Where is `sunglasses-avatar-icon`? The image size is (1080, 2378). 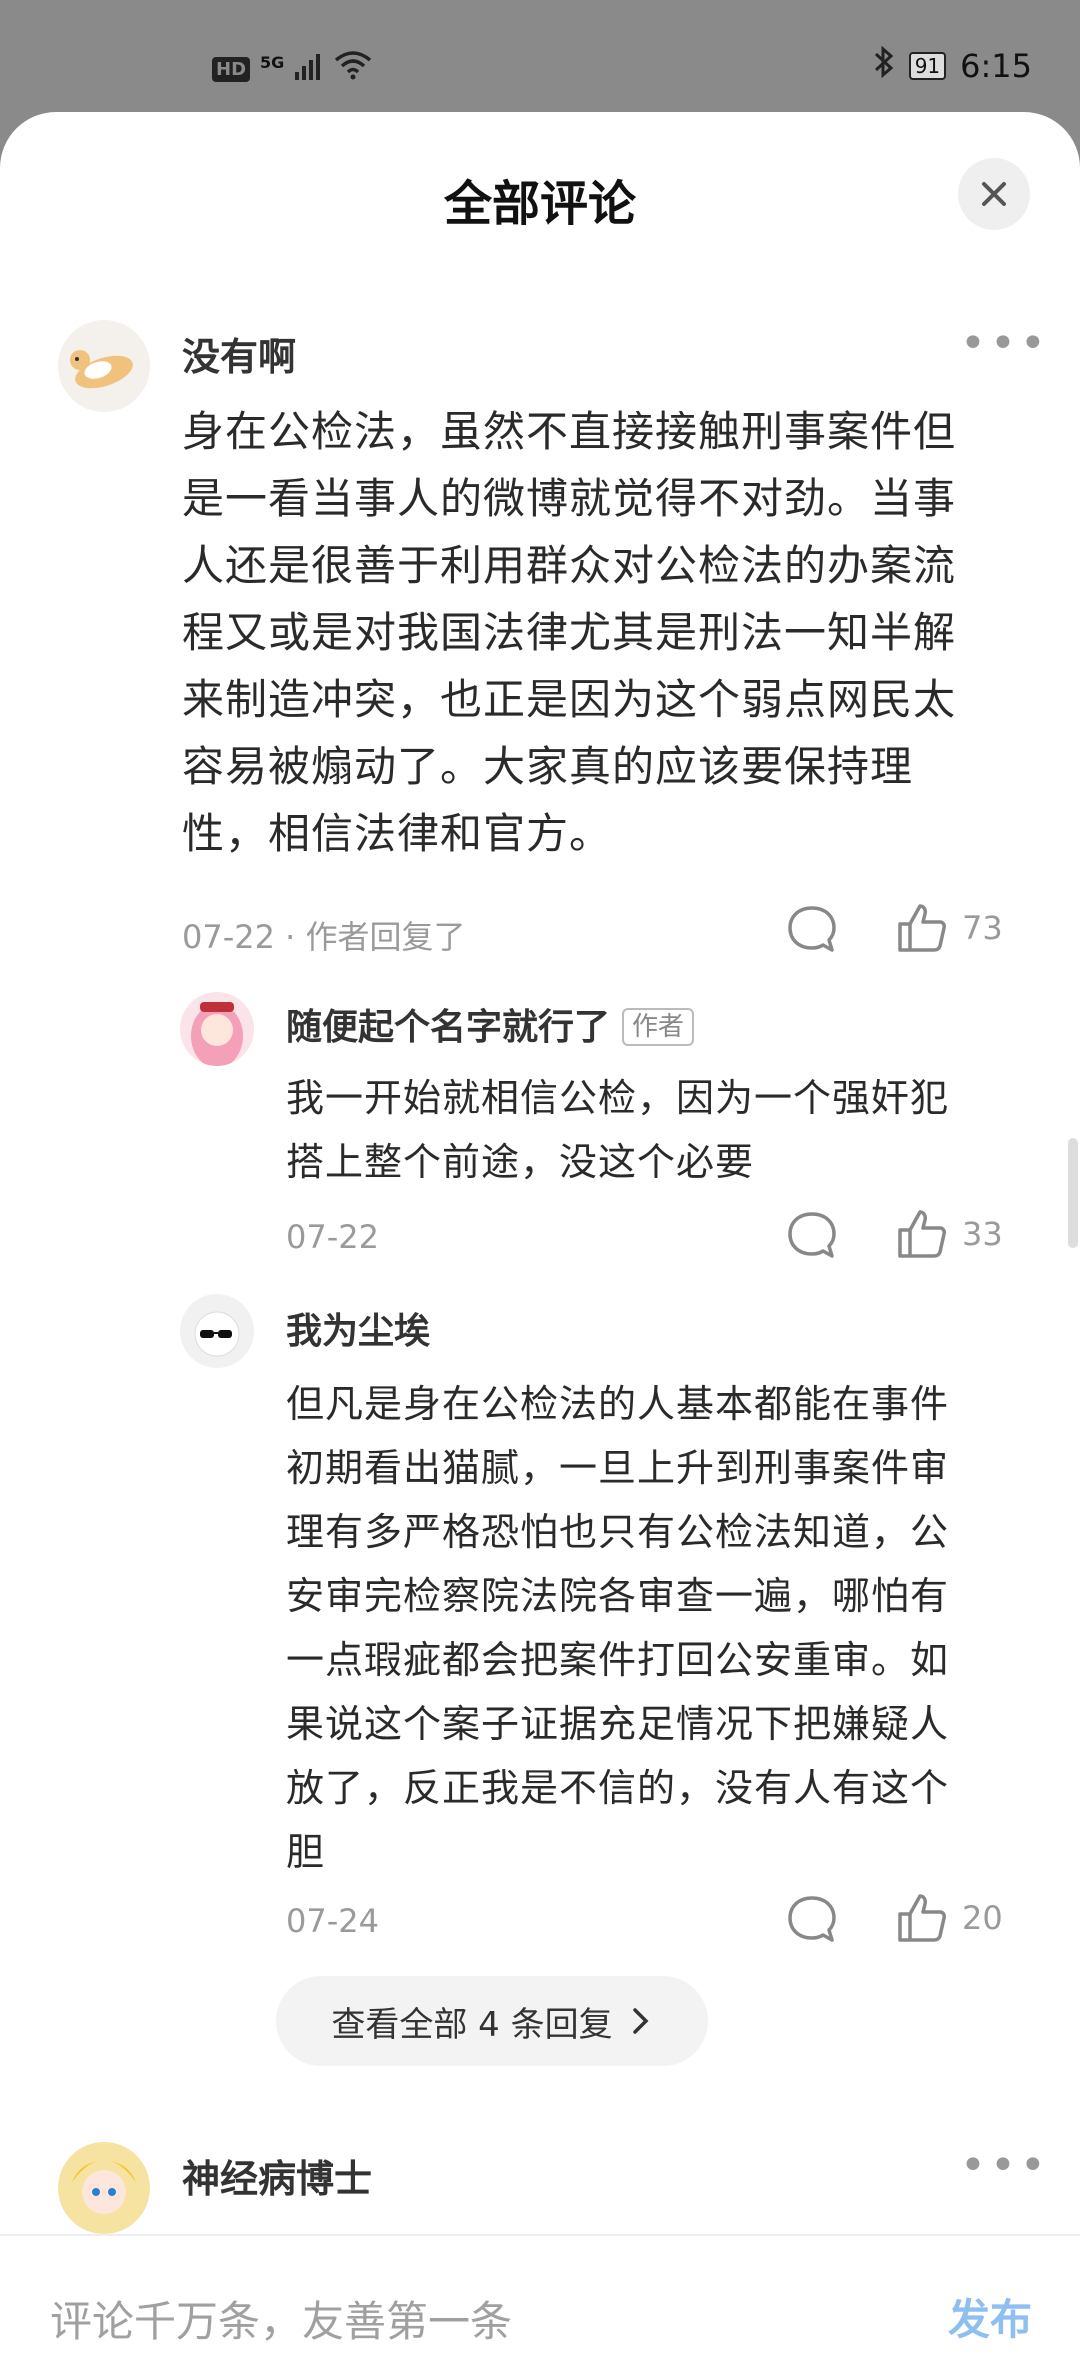 sunglasses-avatar-icon is located at coordinates (217, 1331).